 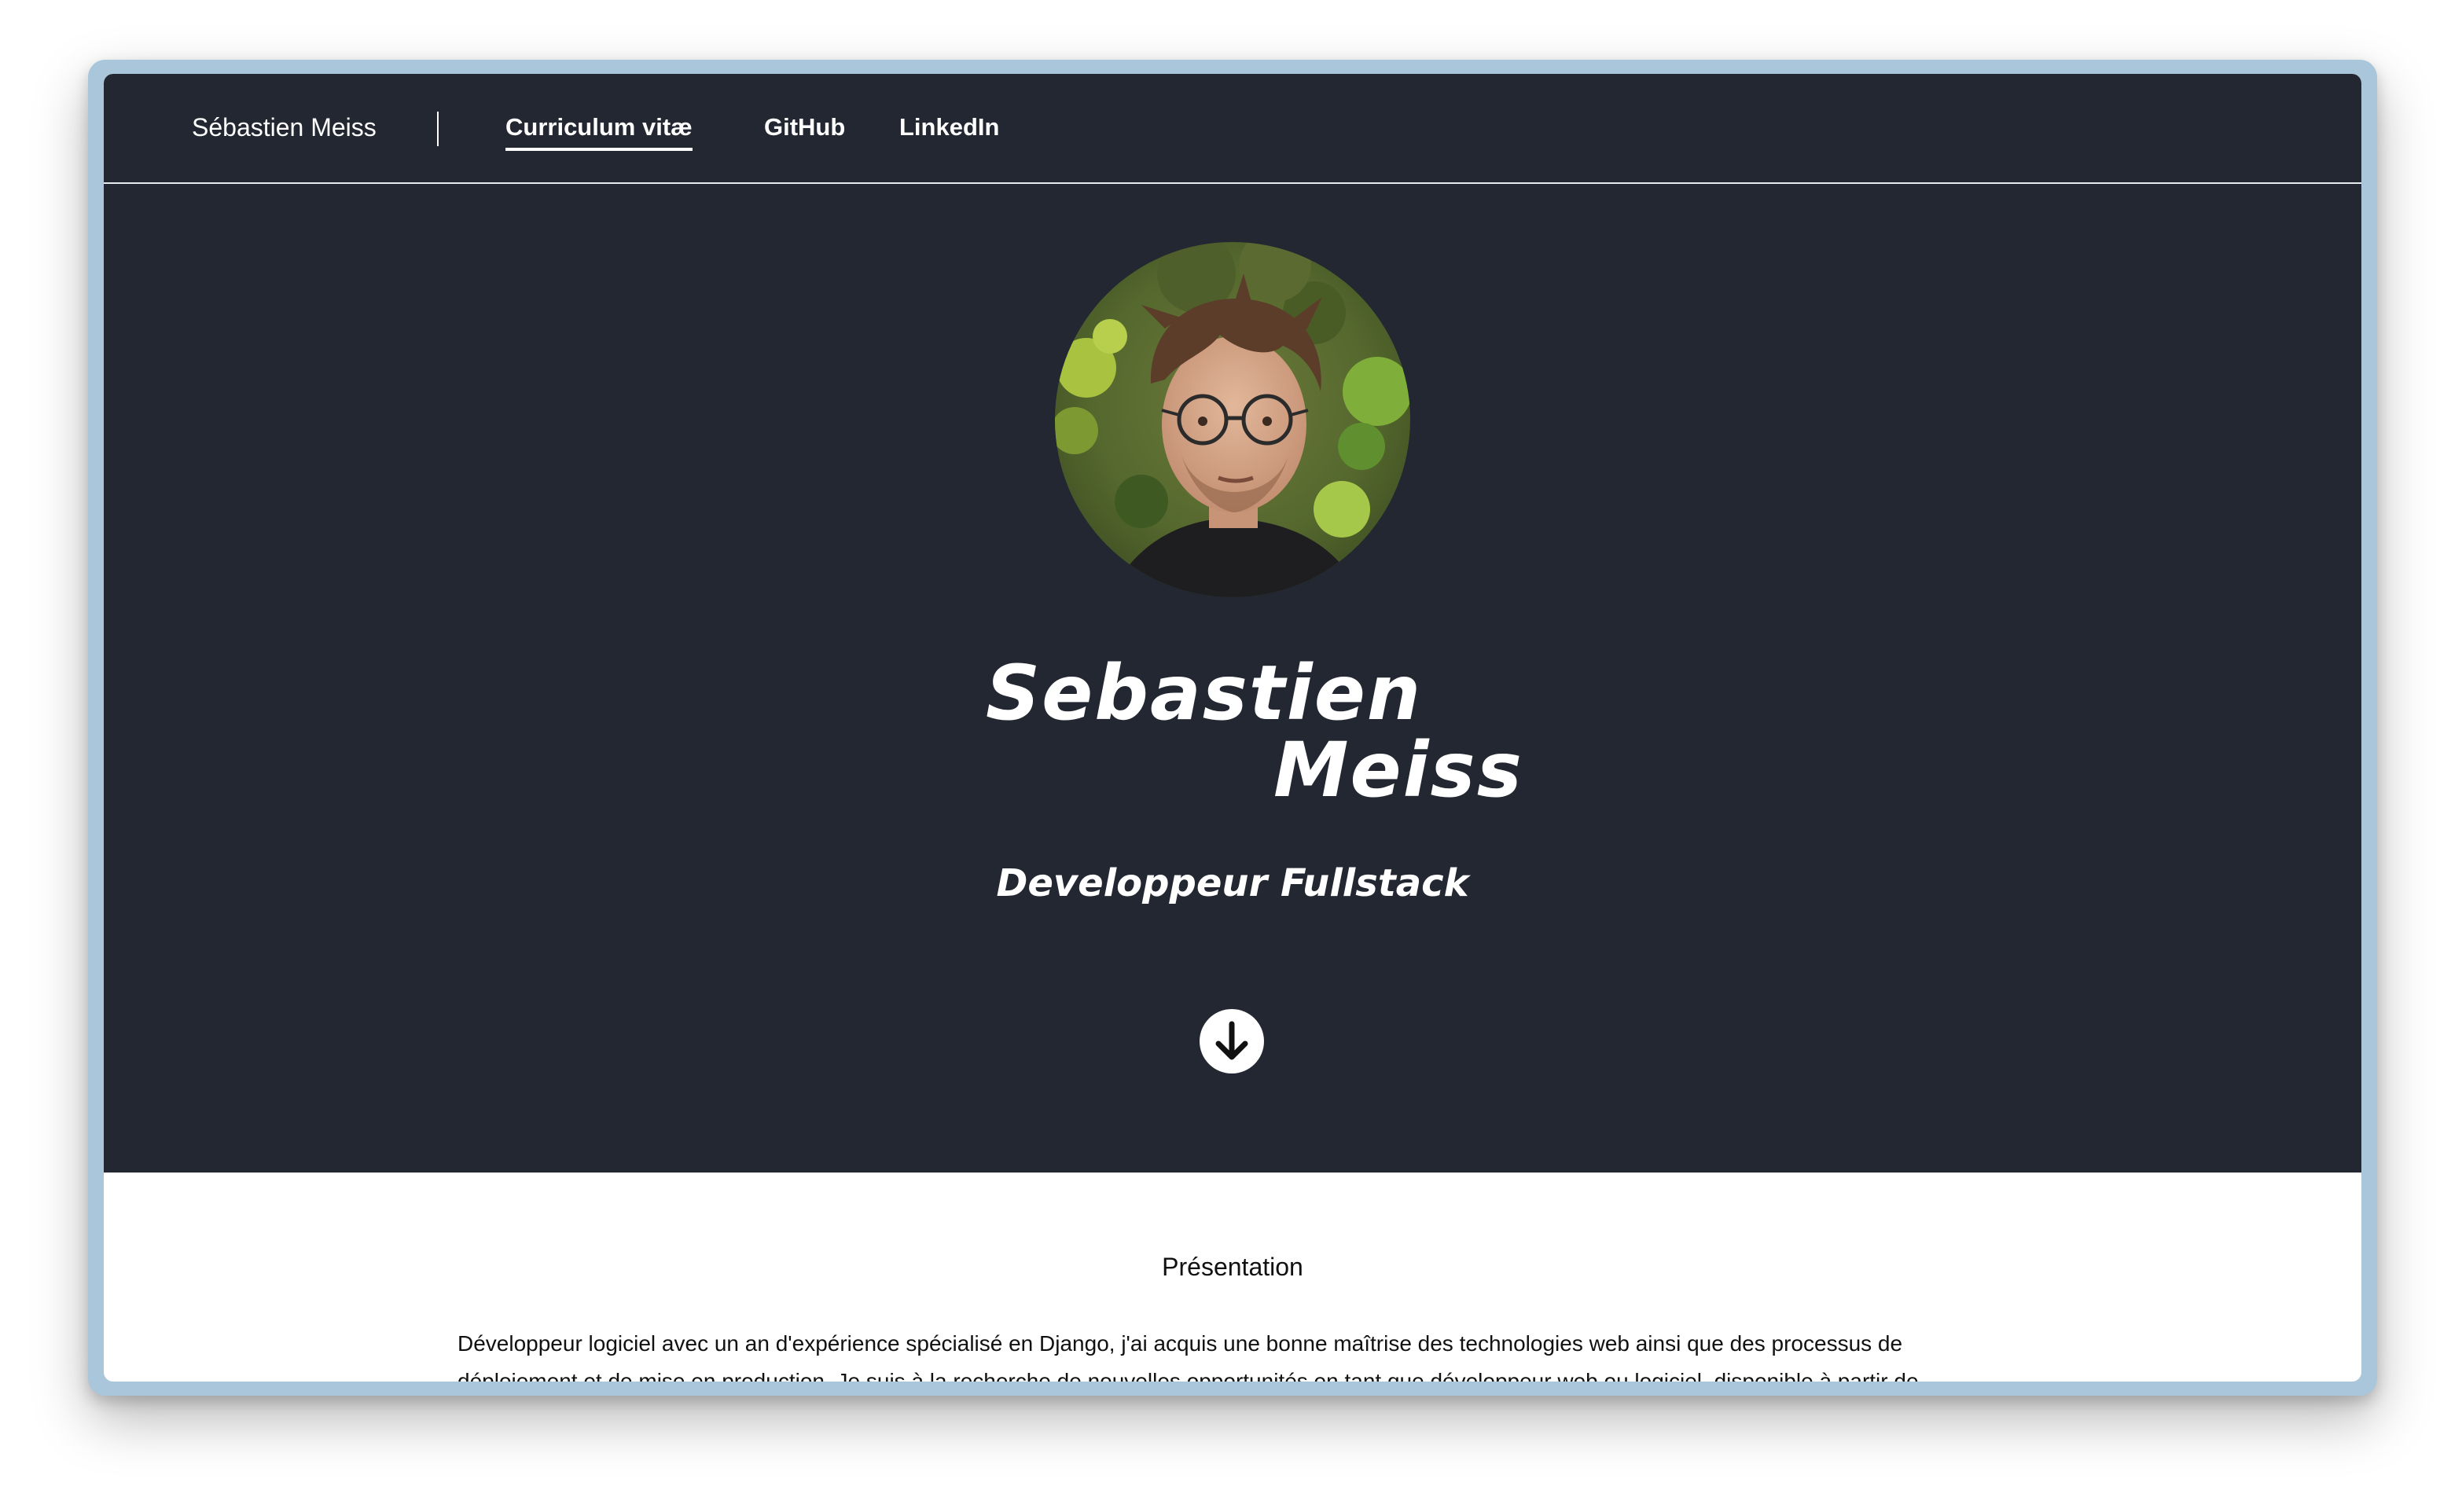 What do you see at coordinates (1204, 693) in the screenshot?
I see `hero-first-name: Sebastien` at bounding box center [1204, 693].